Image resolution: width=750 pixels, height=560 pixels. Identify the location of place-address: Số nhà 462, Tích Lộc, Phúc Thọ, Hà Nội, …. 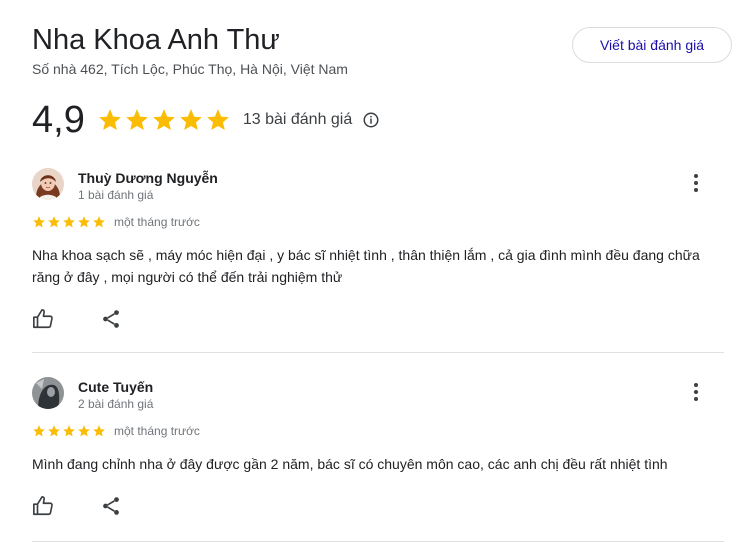
(190, 69).